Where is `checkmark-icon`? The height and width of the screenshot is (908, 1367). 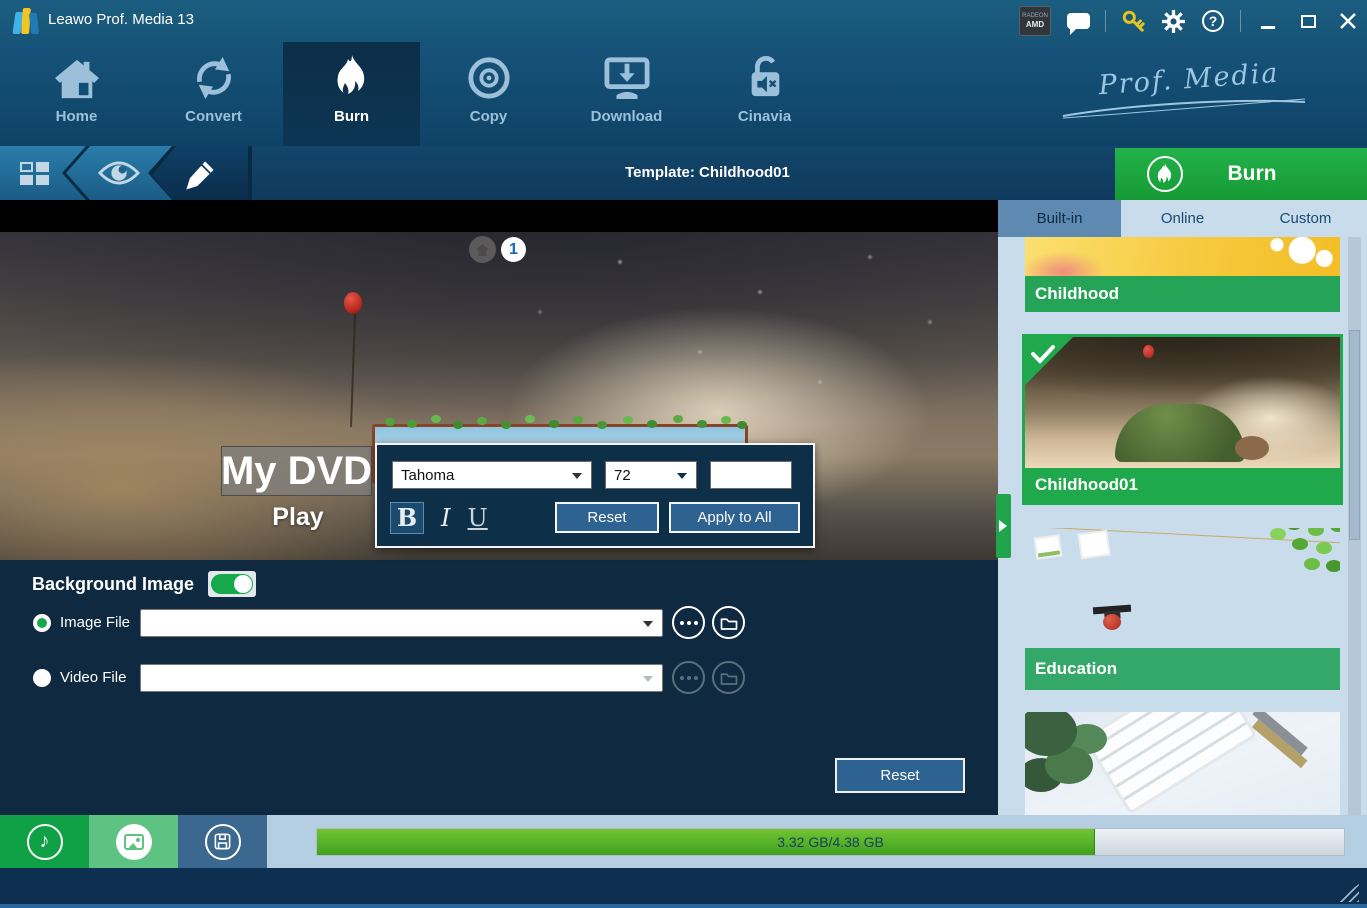
checkmark-icon is located at coordinates (1043, 354).